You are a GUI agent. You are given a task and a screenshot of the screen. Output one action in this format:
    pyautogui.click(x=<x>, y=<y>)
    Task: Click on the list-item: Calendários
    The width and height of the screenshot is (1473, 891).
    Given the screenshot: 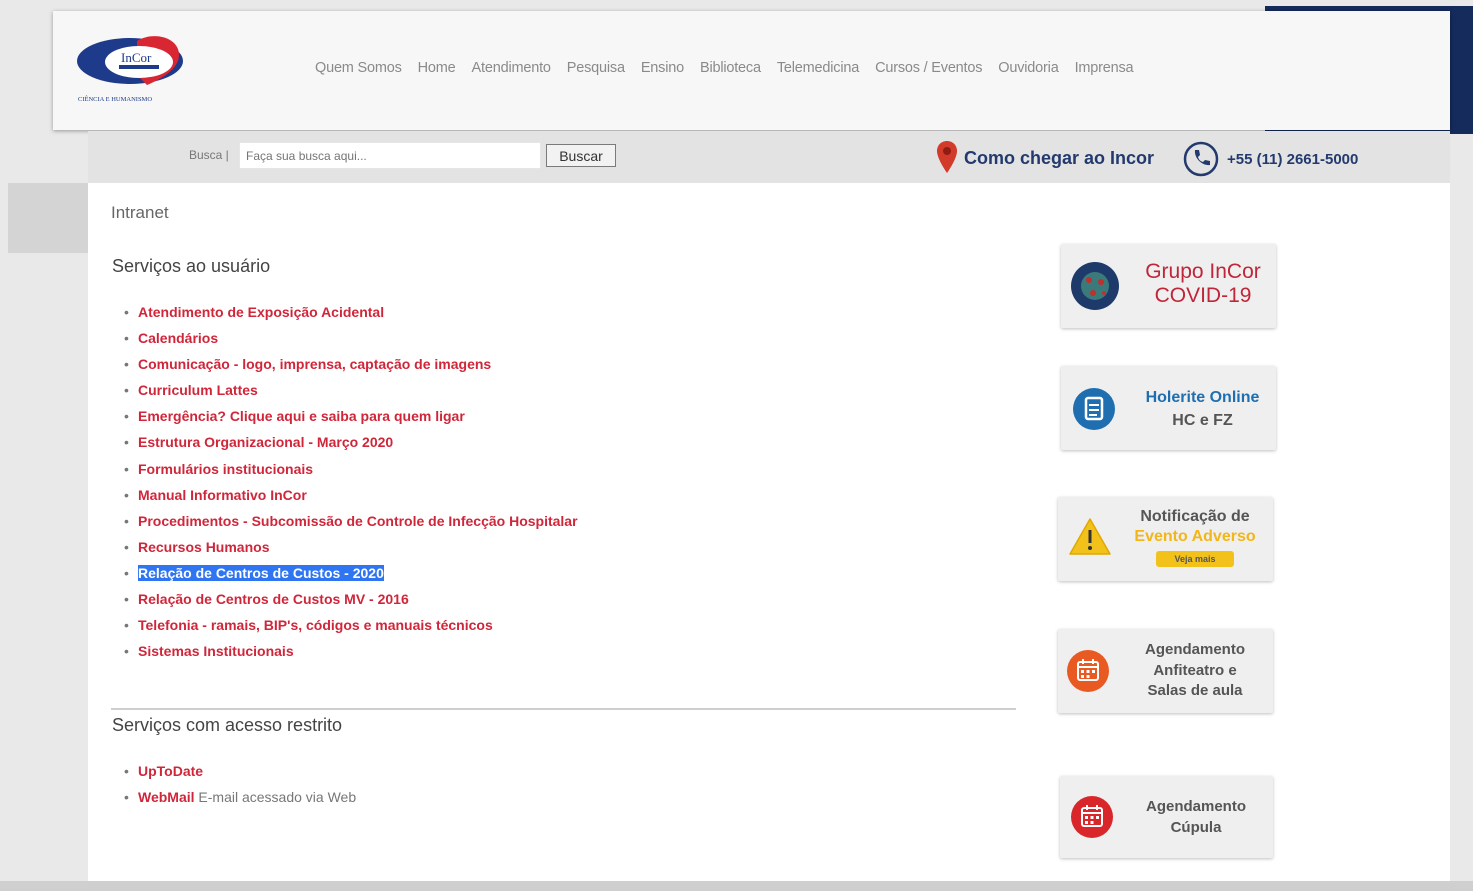 What is the action you would take?
    pyautogui.click(x=351, y=340)
    